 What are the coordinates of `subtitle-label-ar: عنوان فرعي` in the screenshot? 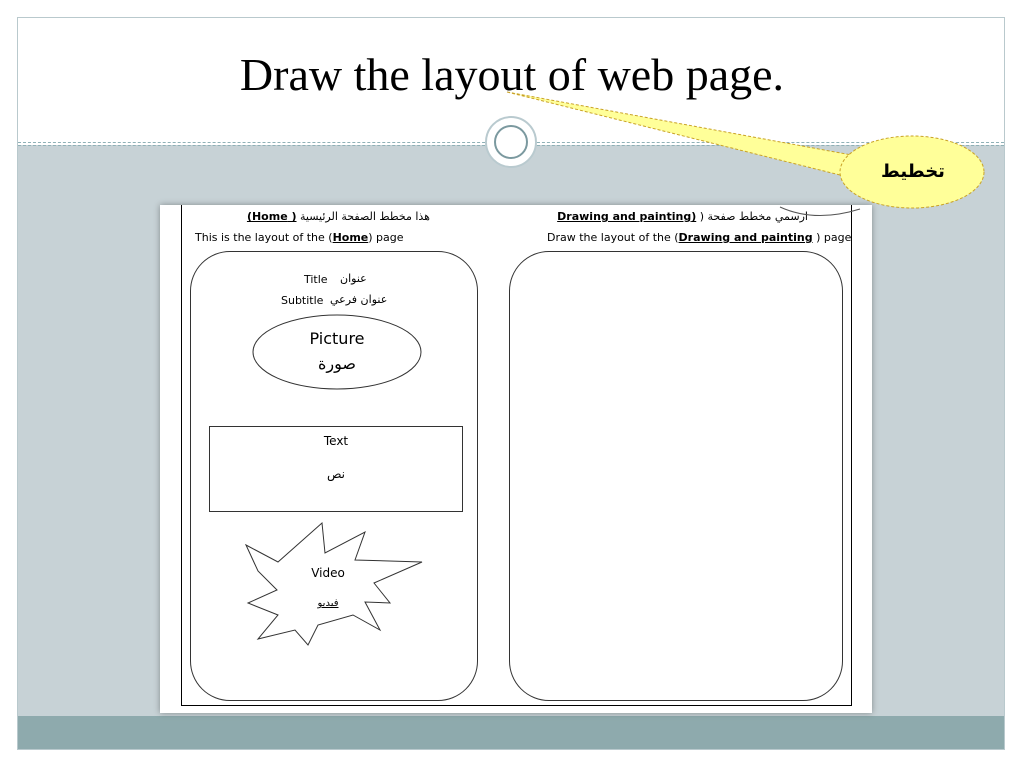 It's located at (359, 299).